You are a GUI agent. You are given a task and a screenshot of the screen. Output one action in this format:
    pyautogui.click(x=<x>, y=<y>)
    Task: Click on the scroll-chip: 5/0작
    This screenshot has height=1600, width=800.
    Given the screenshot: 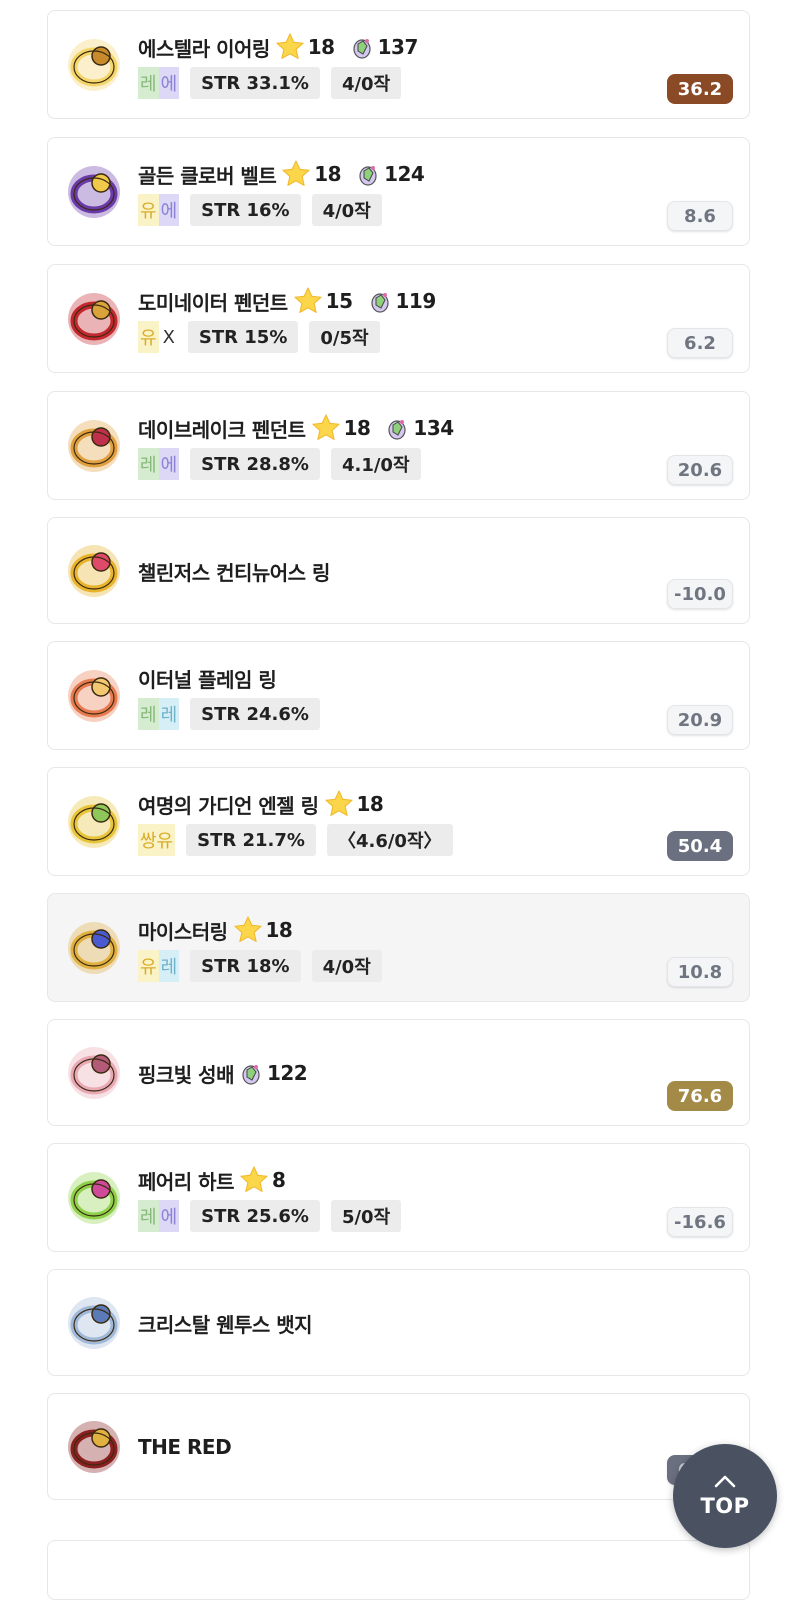 What is the action you would take?
    pyautogui.click(x=366, y=1216)
    